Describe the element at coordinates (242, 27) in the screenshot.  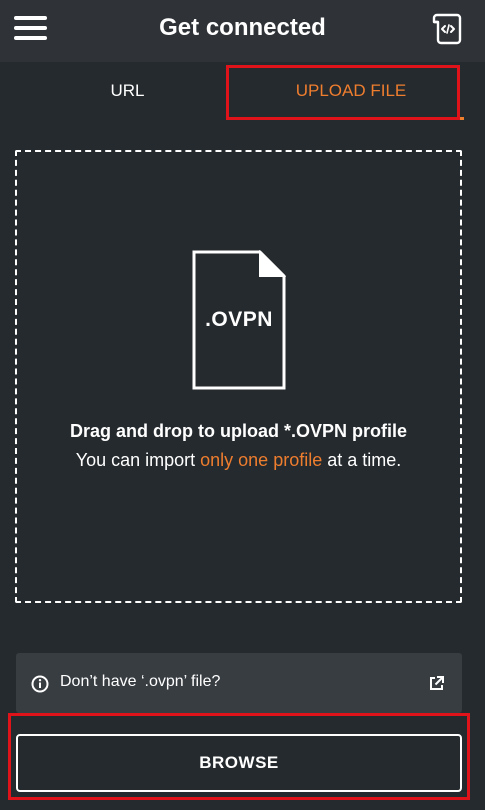
I see `page-title: Get connected` at that location.